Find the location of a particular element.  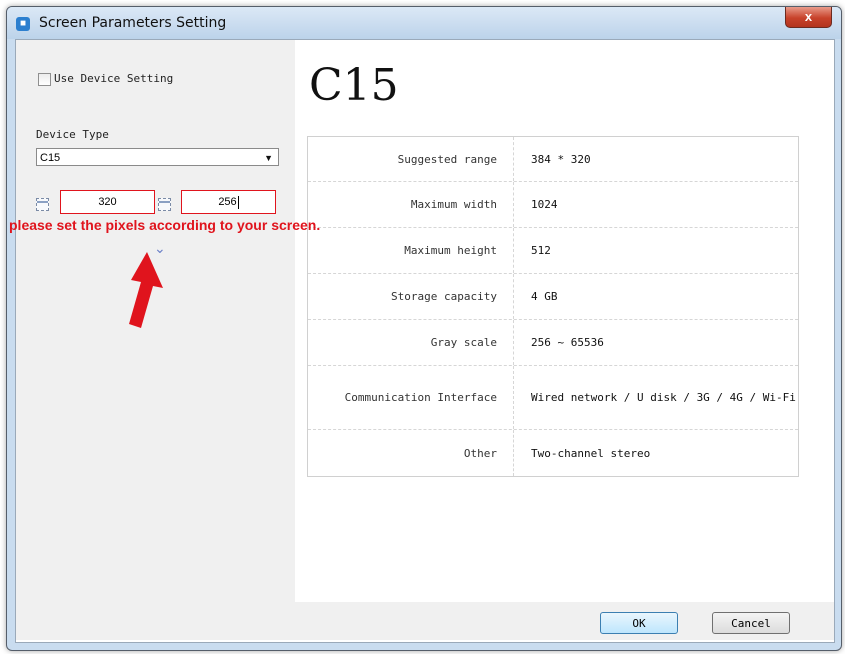

width-icon is located at coordinates (42, 204).